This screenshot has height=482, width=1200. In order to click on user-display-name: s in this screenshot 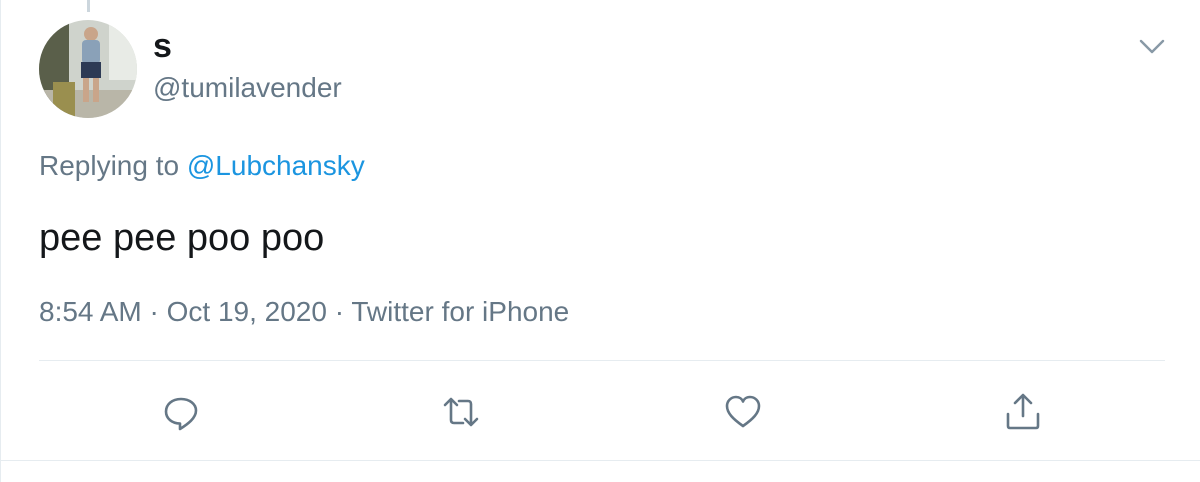, I will do `click(162, 46)`.